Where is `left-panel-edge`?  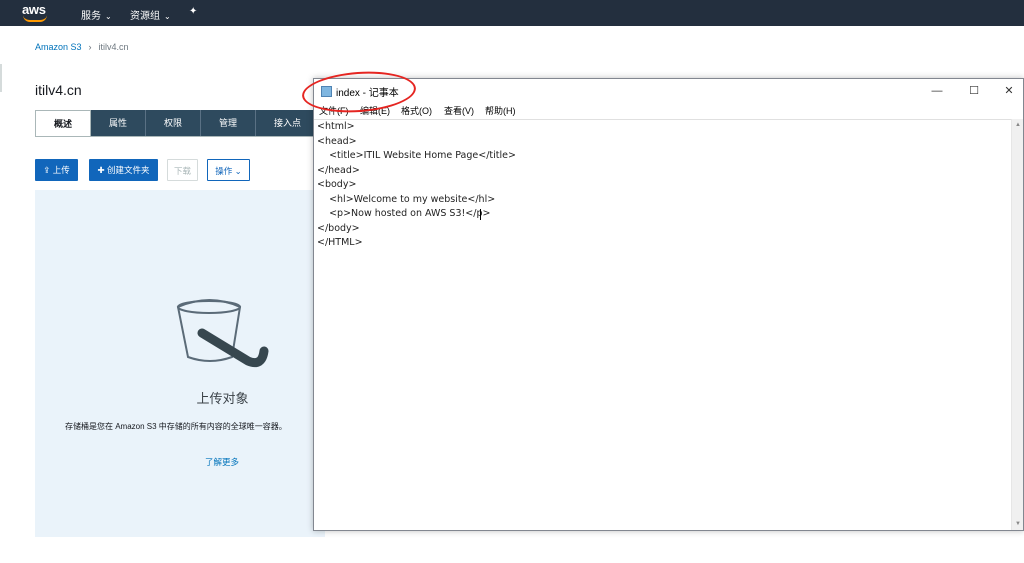
left-panel-edge is located at coordinates (1, 78).